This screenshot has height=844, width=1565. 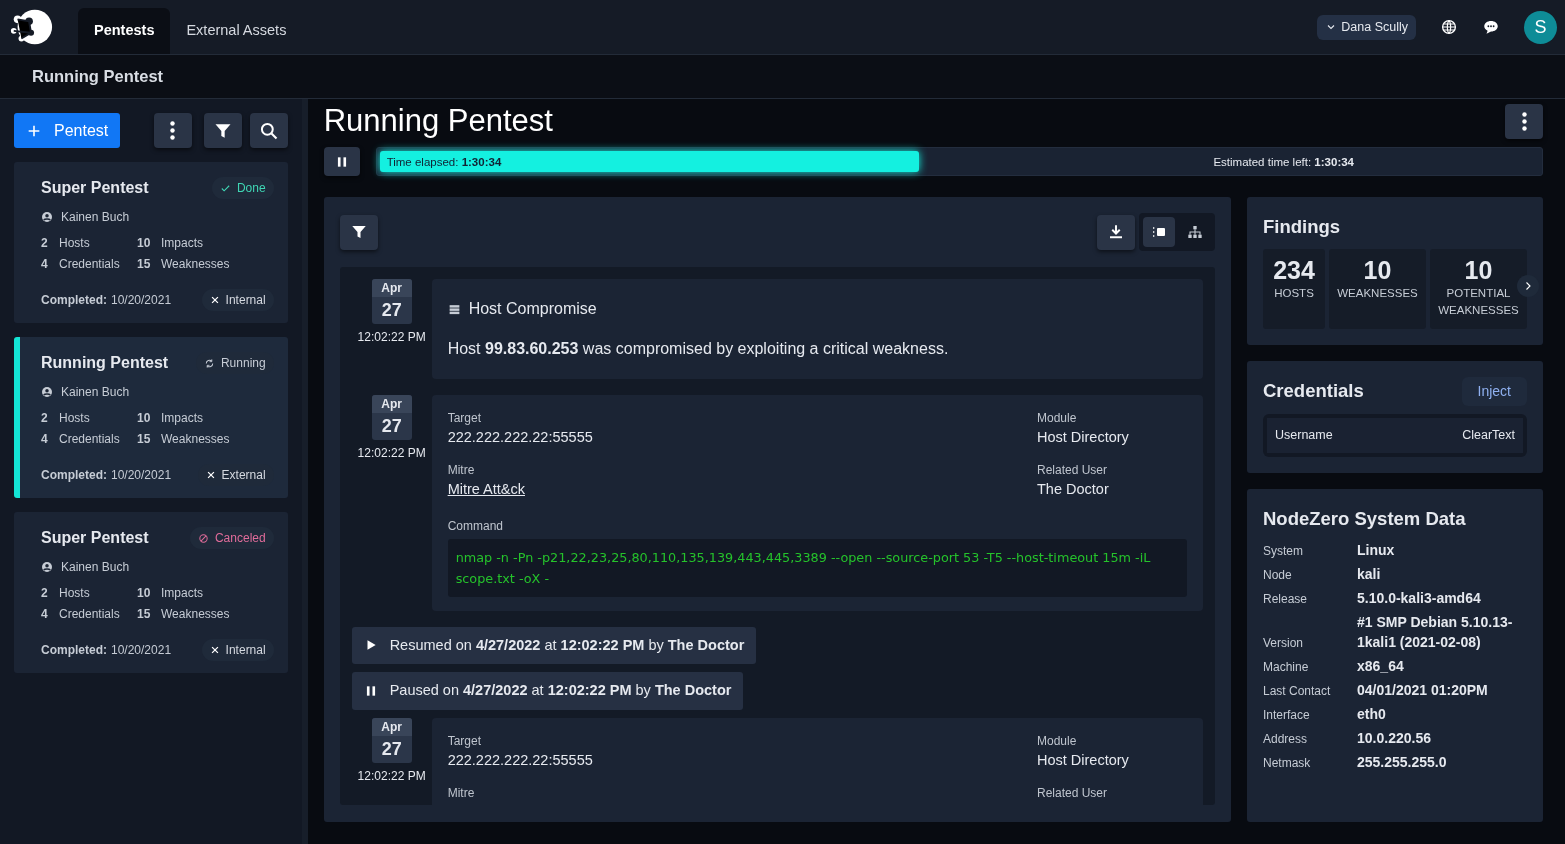 What do you see at coordinates (1394, 739) in the screenshot?
I see `data-value: 10.0.220.56` at bounding box center [1394, 739].